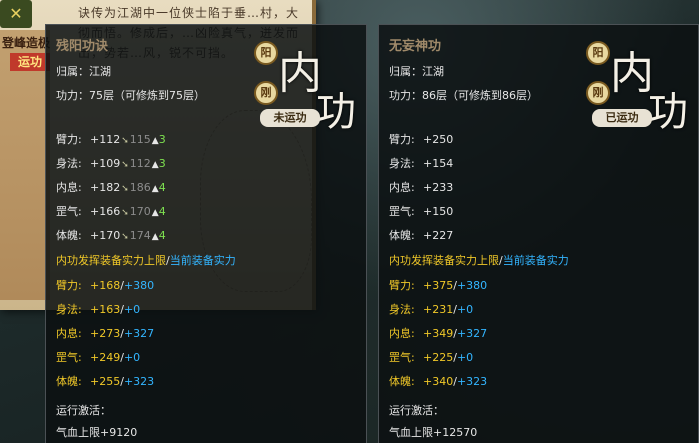  I want to click on base-stat-row: 内息: +233, so click(421, 187).